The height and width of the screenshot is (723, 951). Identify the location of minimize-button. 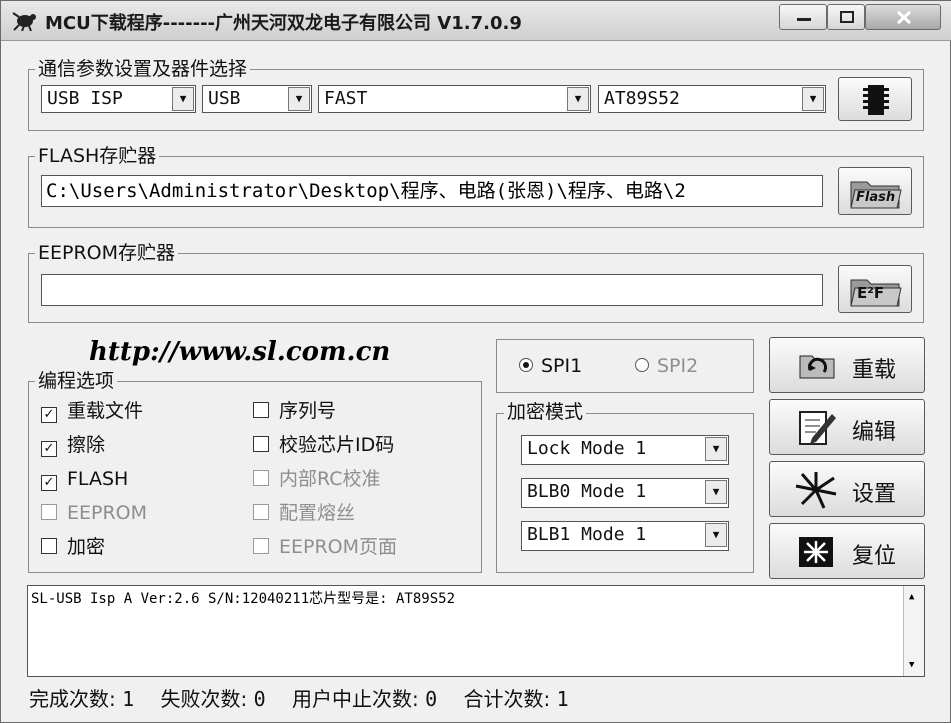
(803, 17).